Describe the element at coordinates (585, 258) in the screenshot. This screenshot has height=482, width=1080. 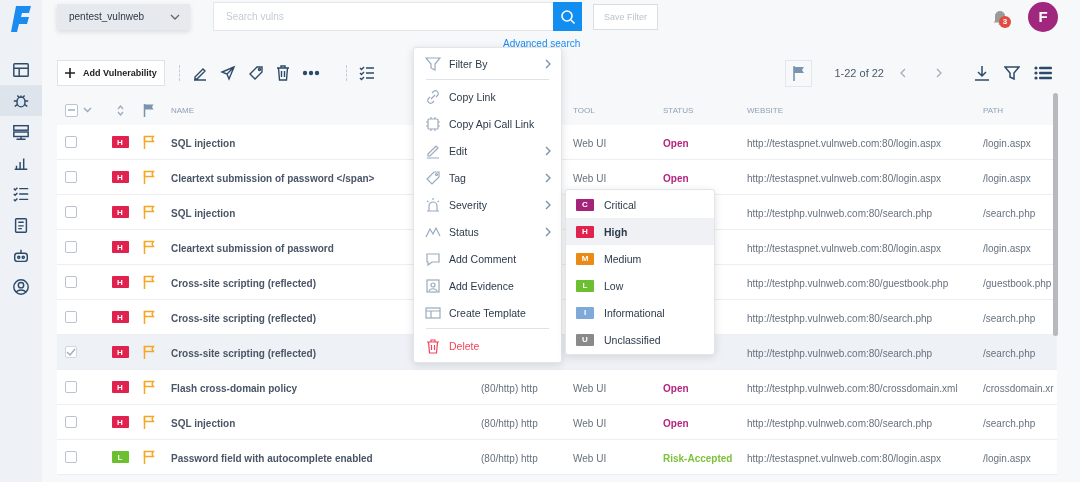
I see `severity-badge: M` at that location.